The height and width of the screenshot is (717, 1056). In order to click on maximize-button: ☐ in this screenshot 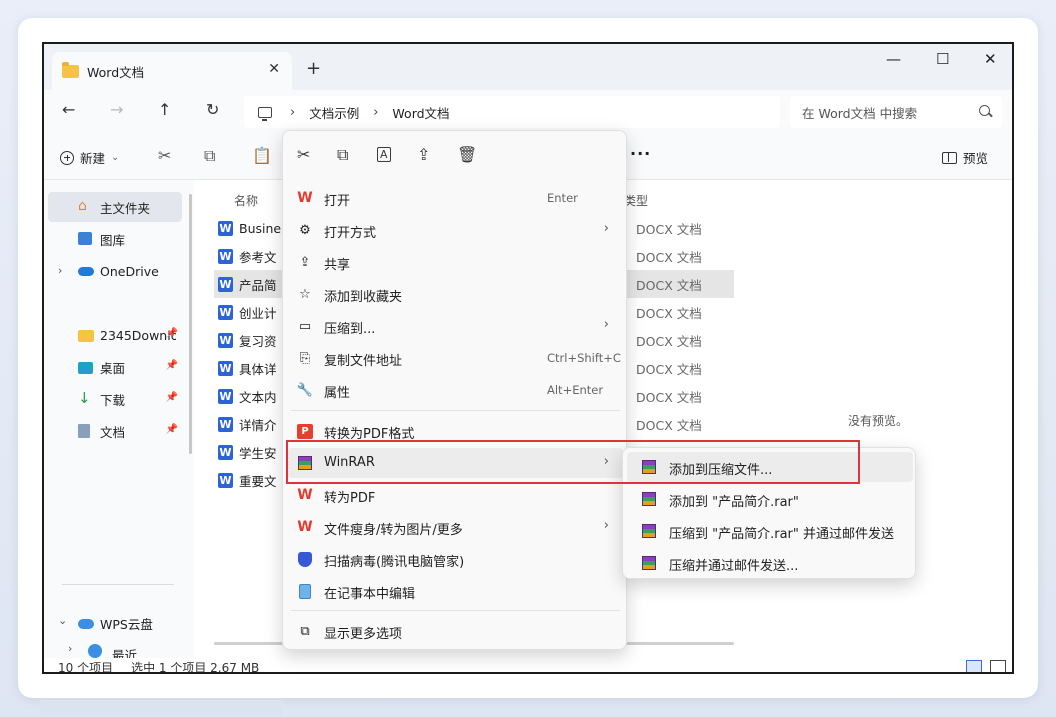, I will do `click(942, 59)`.